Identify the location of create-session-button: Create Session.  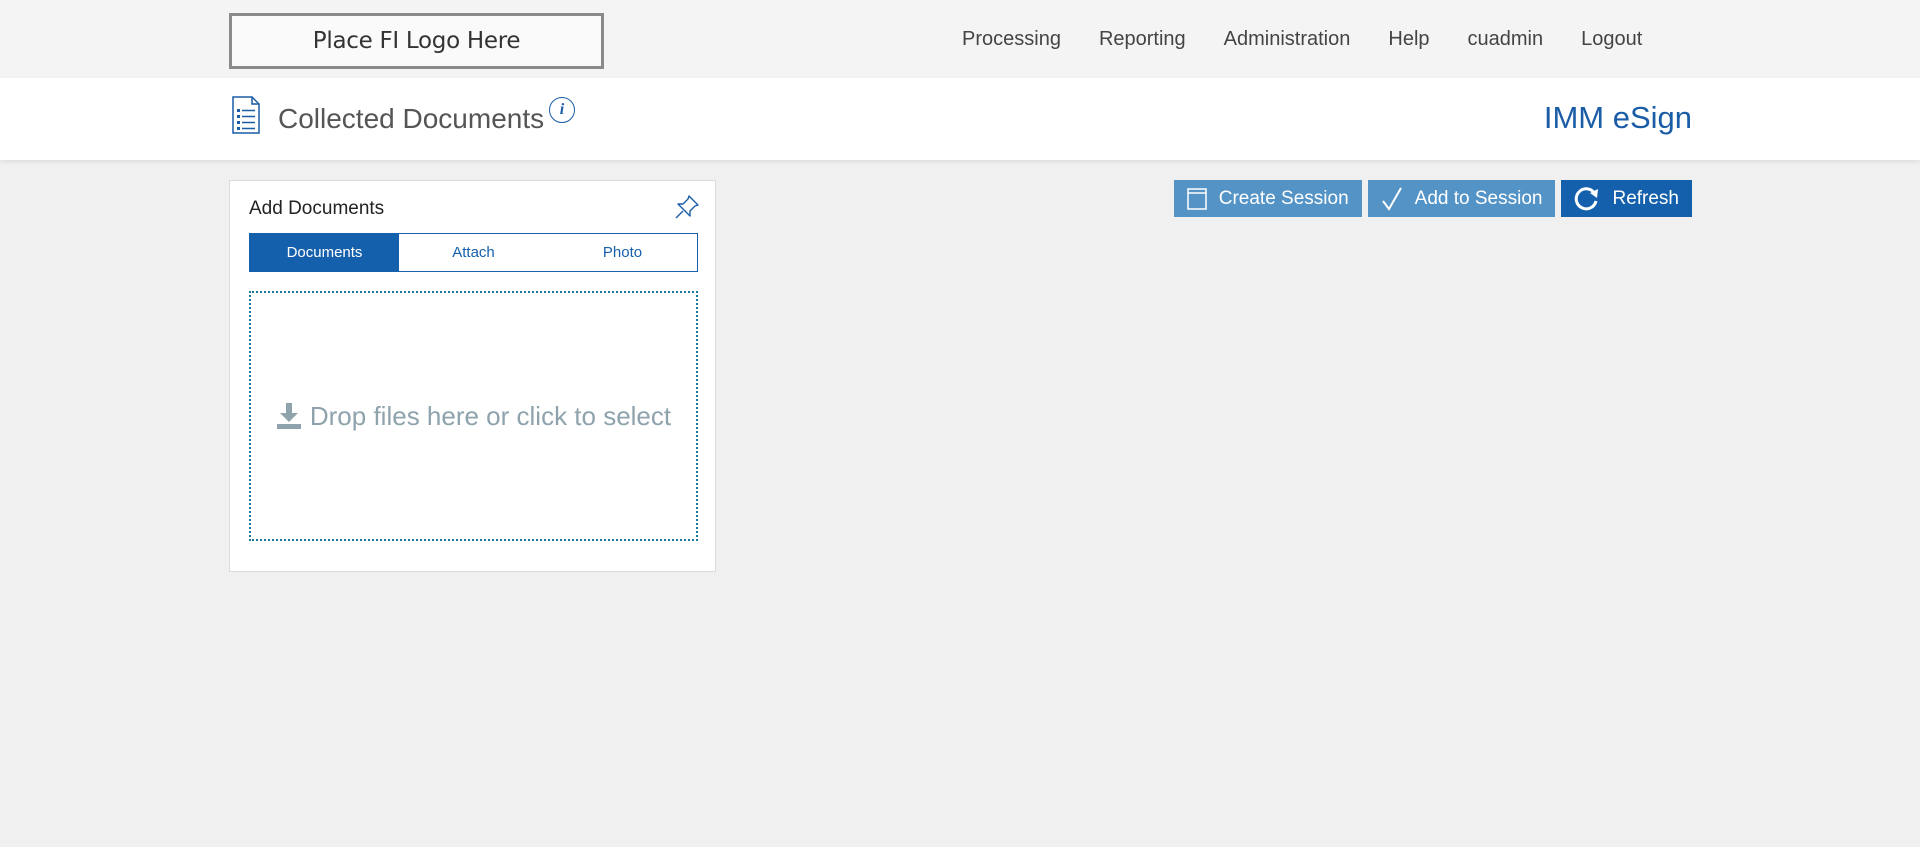
(1267, 198).